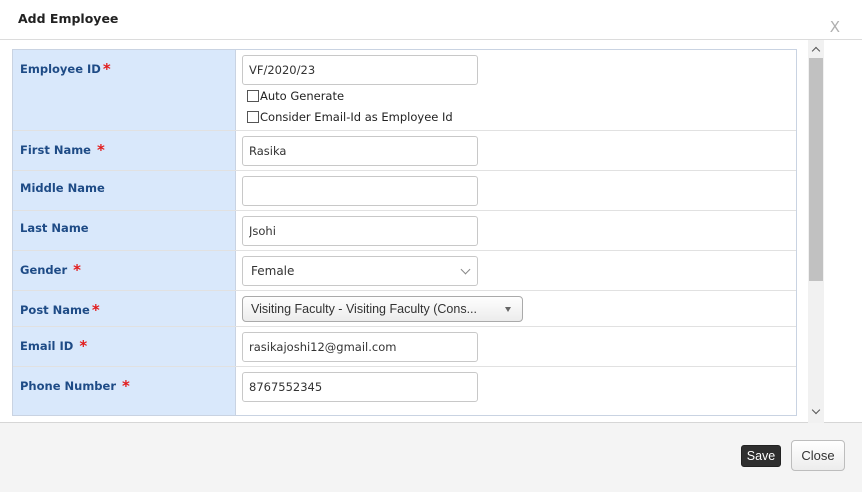  I want to click on consider-email-option: Consider Email-Id as Employee Id, so click(350, 117).